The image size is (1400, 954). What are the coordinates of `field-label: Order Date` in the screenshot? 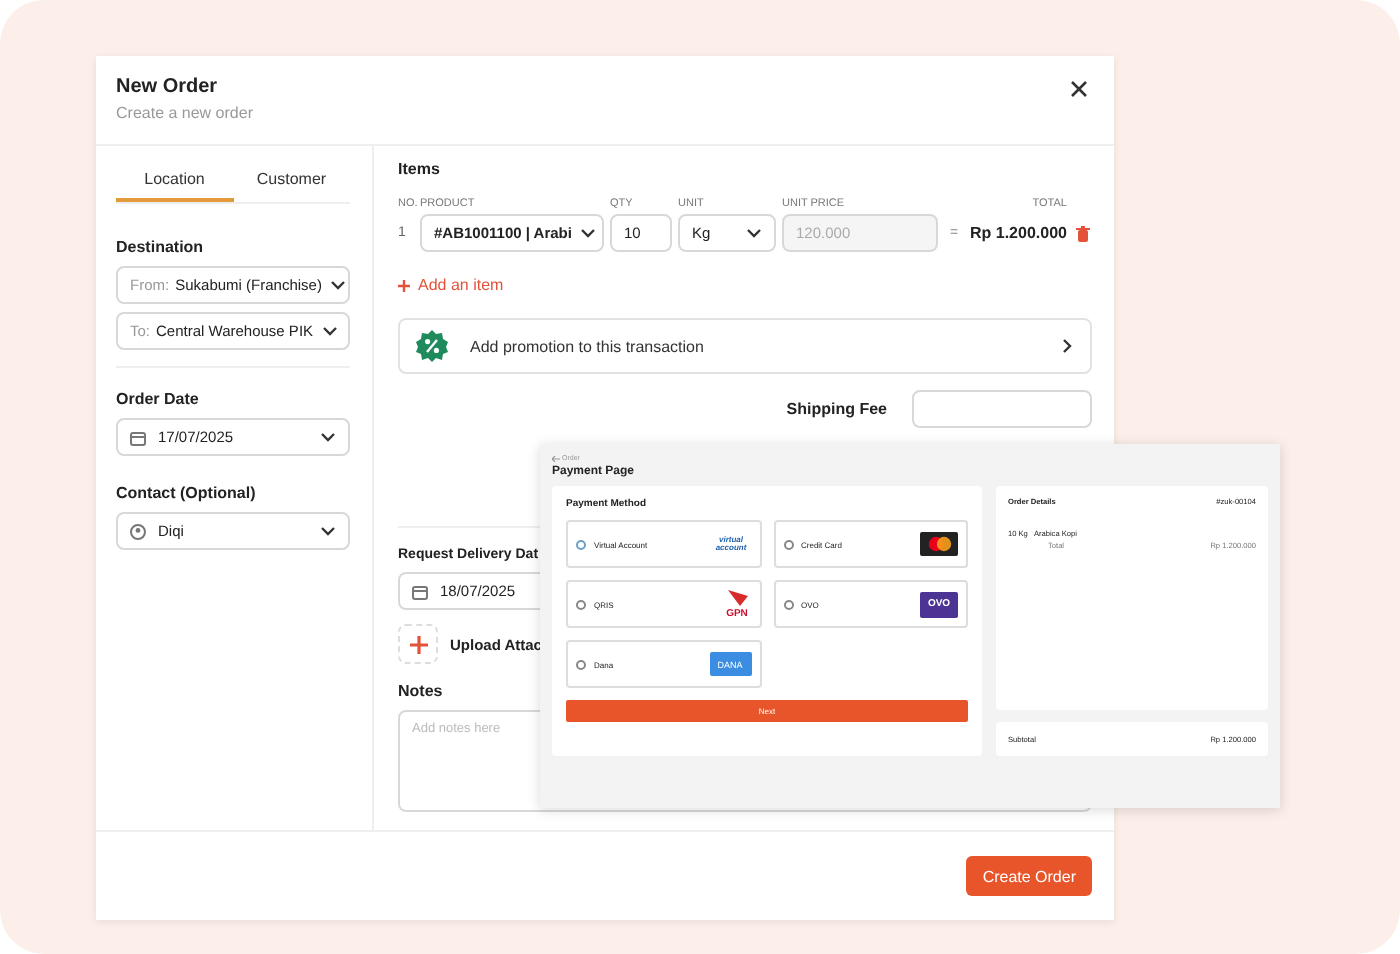 It's located at (158, 399).